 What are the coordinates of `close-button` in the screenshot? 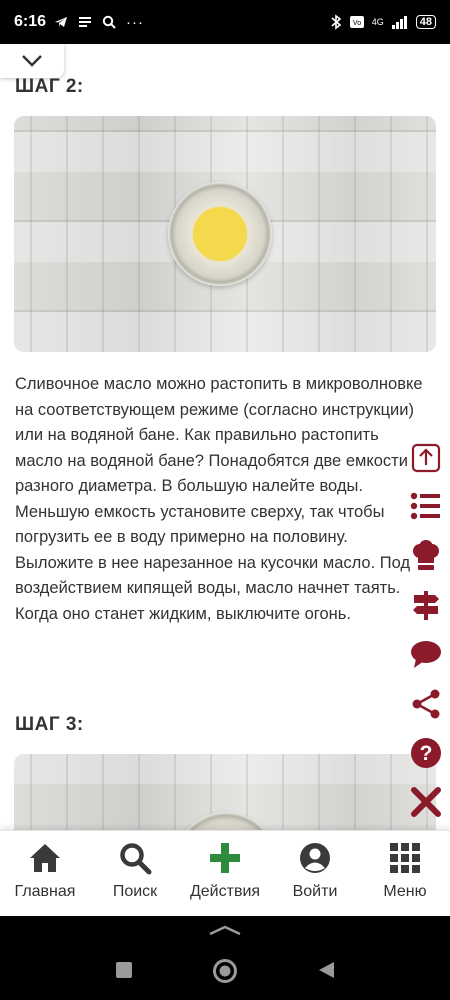 It's located at (426, 802).